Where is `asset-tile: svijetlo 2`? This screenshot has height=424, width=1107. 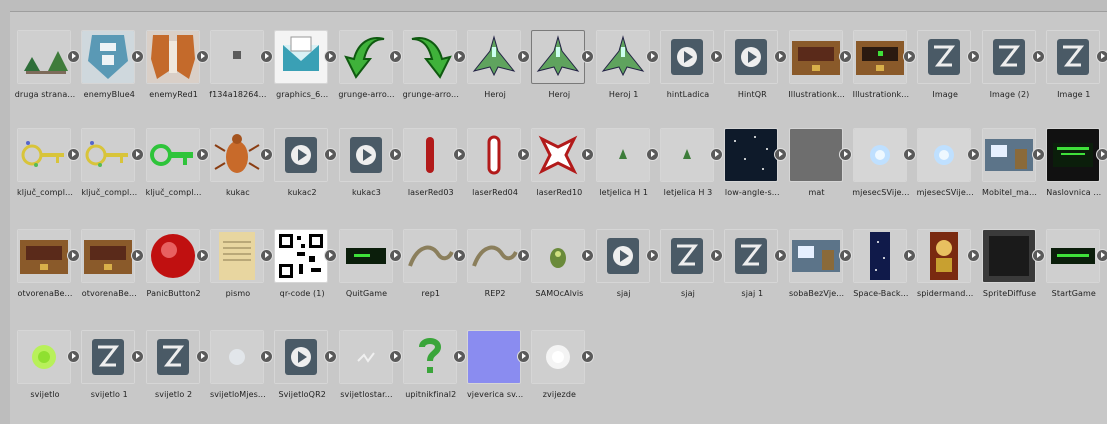 asset-tile: svijetlo 2 is located at coordinates (176, 374).